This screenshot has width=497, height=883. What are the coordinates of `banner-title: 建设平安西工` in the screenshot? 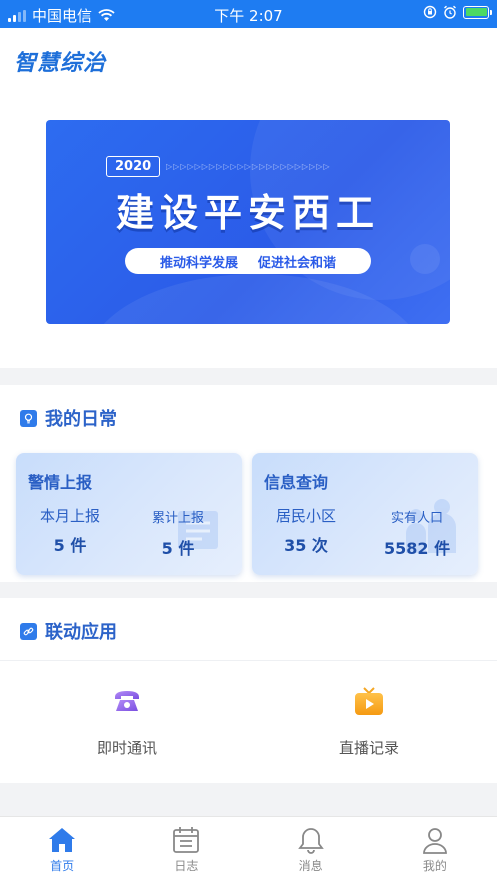 It's located at (247, 213).